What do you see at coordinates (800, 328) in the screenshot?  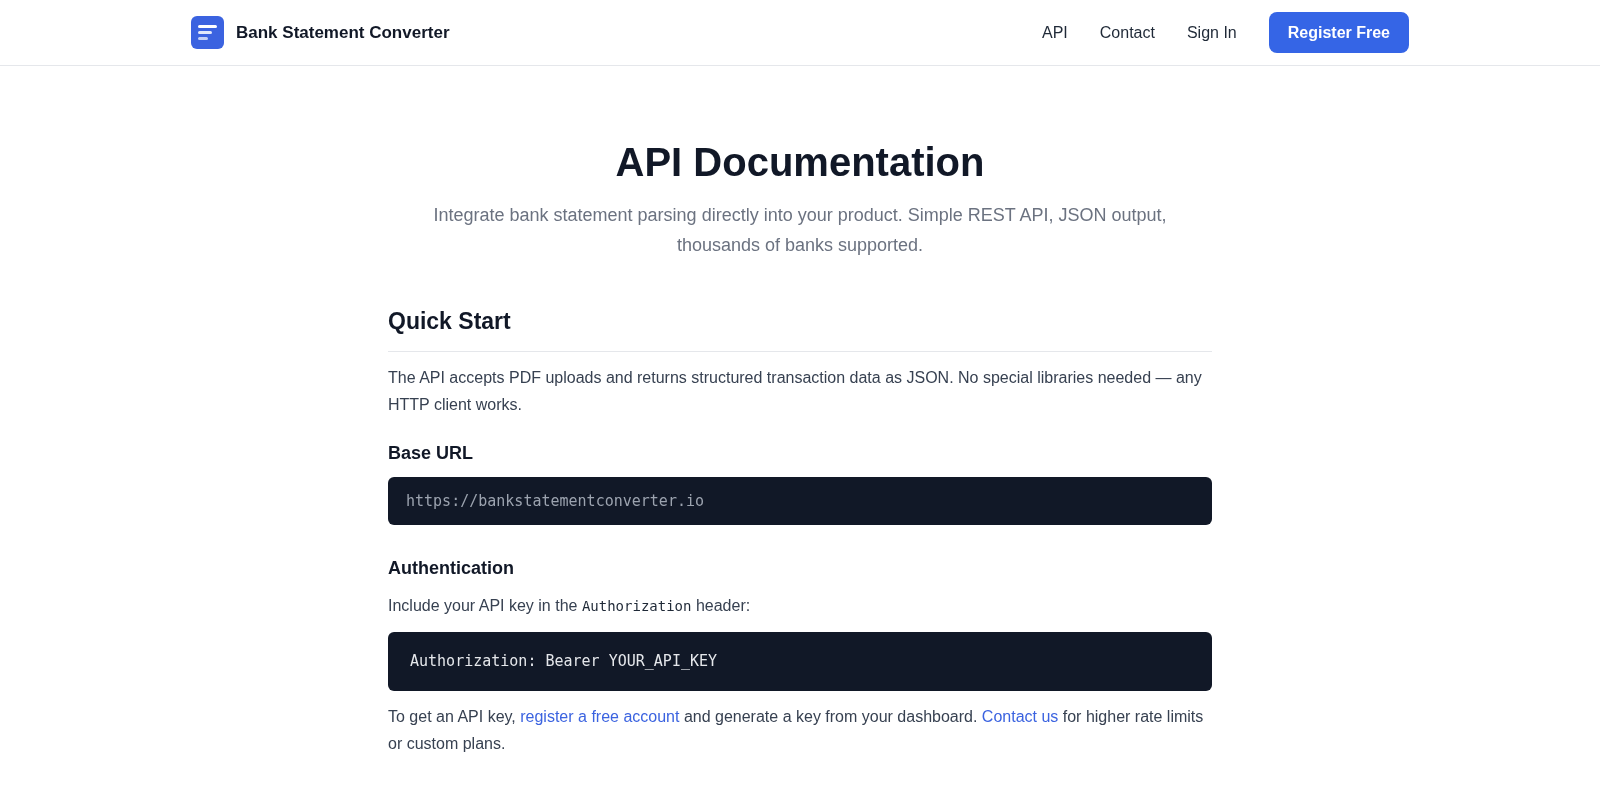 I see `section-heading: Quick Start` at bounding box center [800, 328].